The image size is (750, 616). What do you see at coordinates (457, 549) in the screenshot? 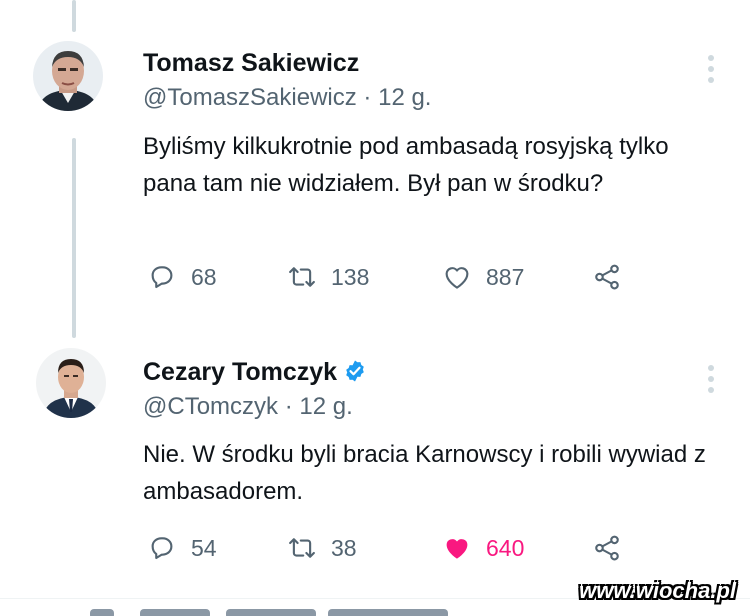
I see `heart-filled-icon` at bounding box center [457, 549].